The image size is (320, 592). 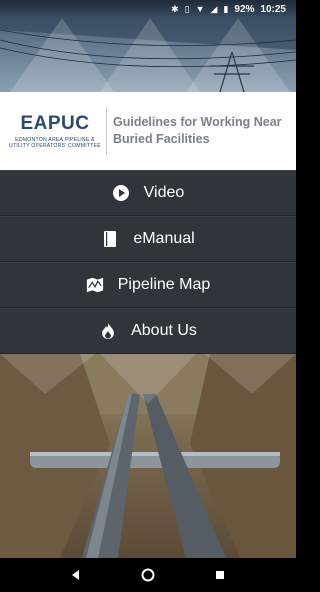 I want to click on back-icon, so click(x=76, y=575).